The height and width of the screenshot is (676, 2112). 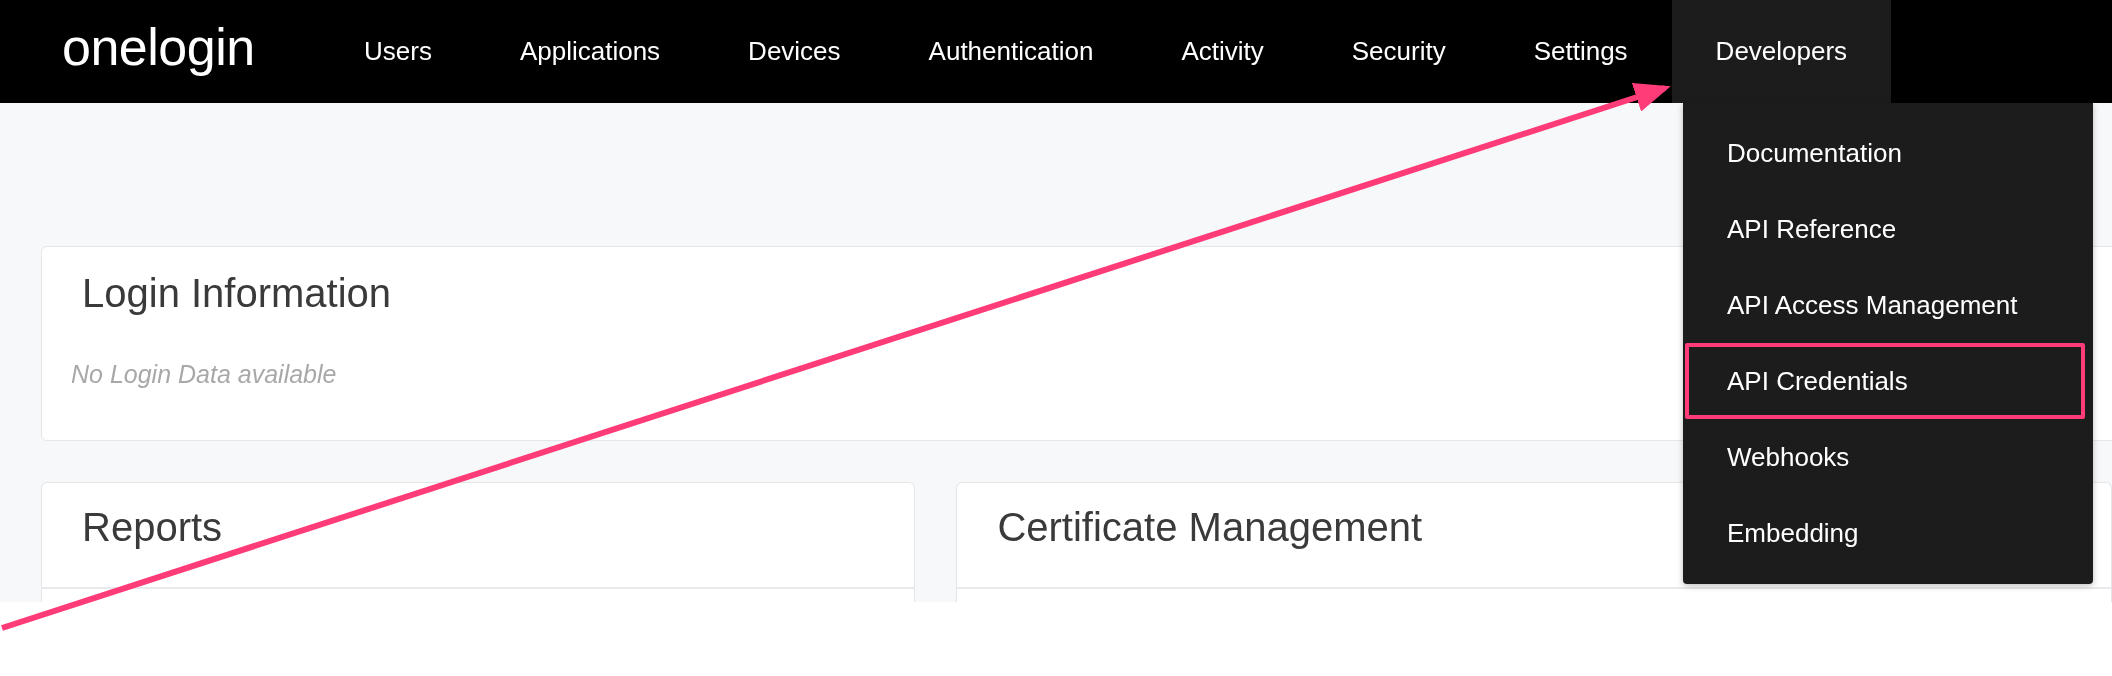 What do you see at coordinates (794, 51) in the screenshot?
I see `nav-tab: Devices` at bounding box center [794, 51].